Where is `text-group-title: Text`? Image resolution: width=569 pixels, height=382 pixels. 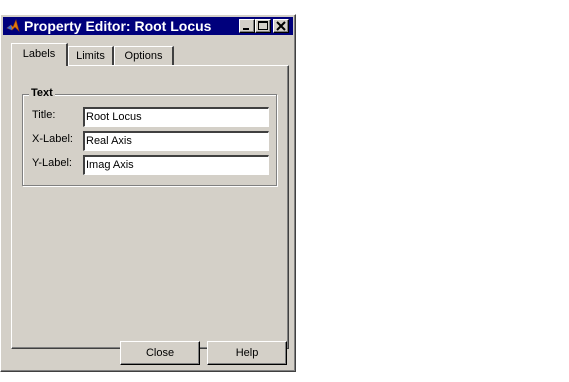
text-group-title: Text is located at coordinates (42, 93).